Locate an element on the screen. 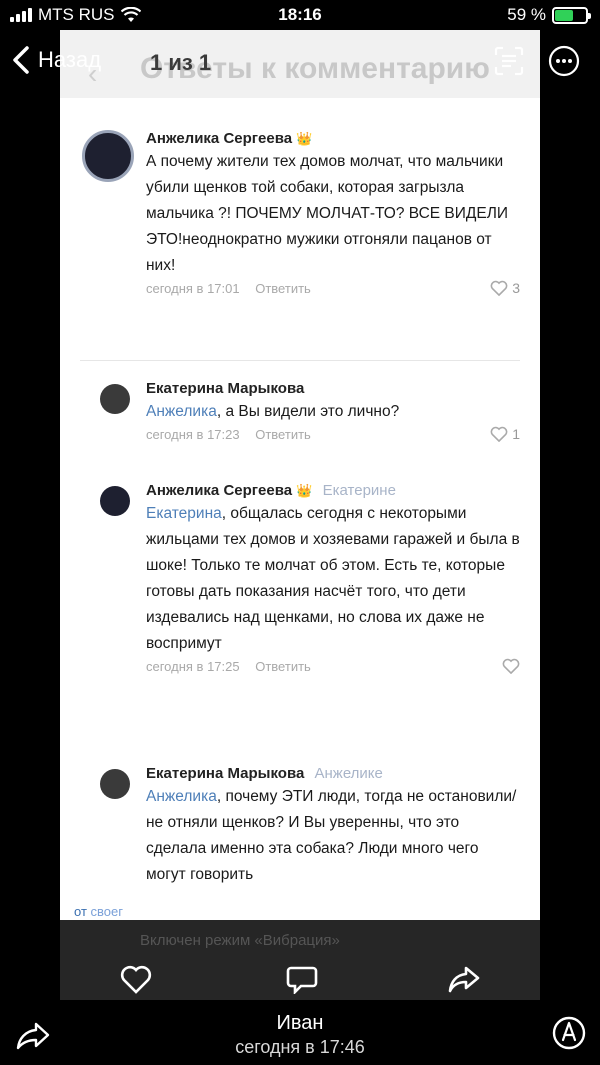  image-counter: 1 из 1 is located at coordinates (181, 62).